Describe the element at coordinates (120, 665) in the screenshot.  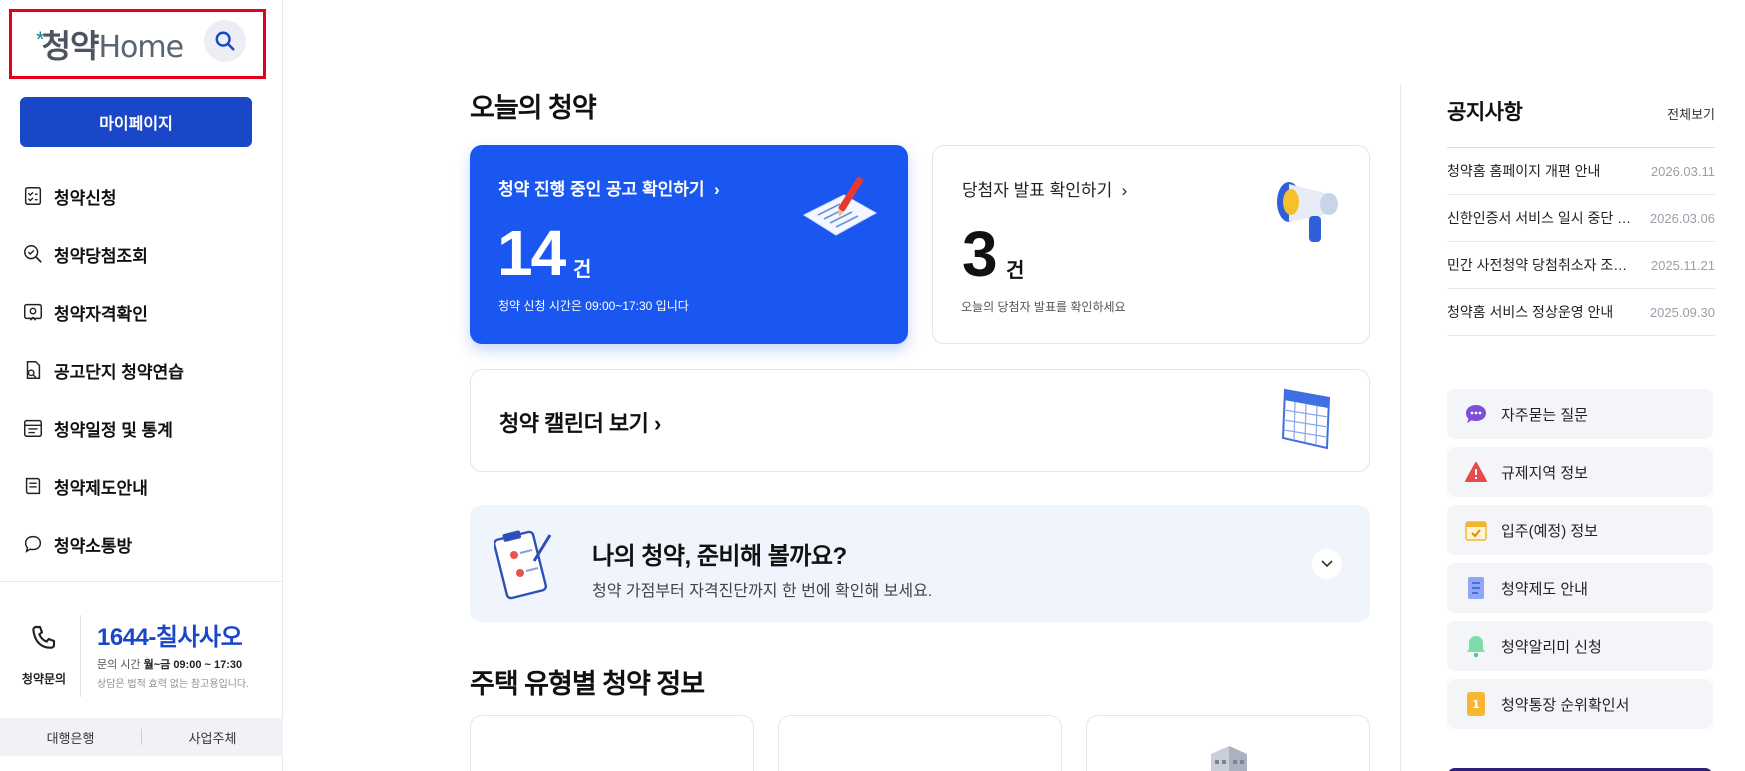
I see `hours-prefix: 문의 시간` at that location.